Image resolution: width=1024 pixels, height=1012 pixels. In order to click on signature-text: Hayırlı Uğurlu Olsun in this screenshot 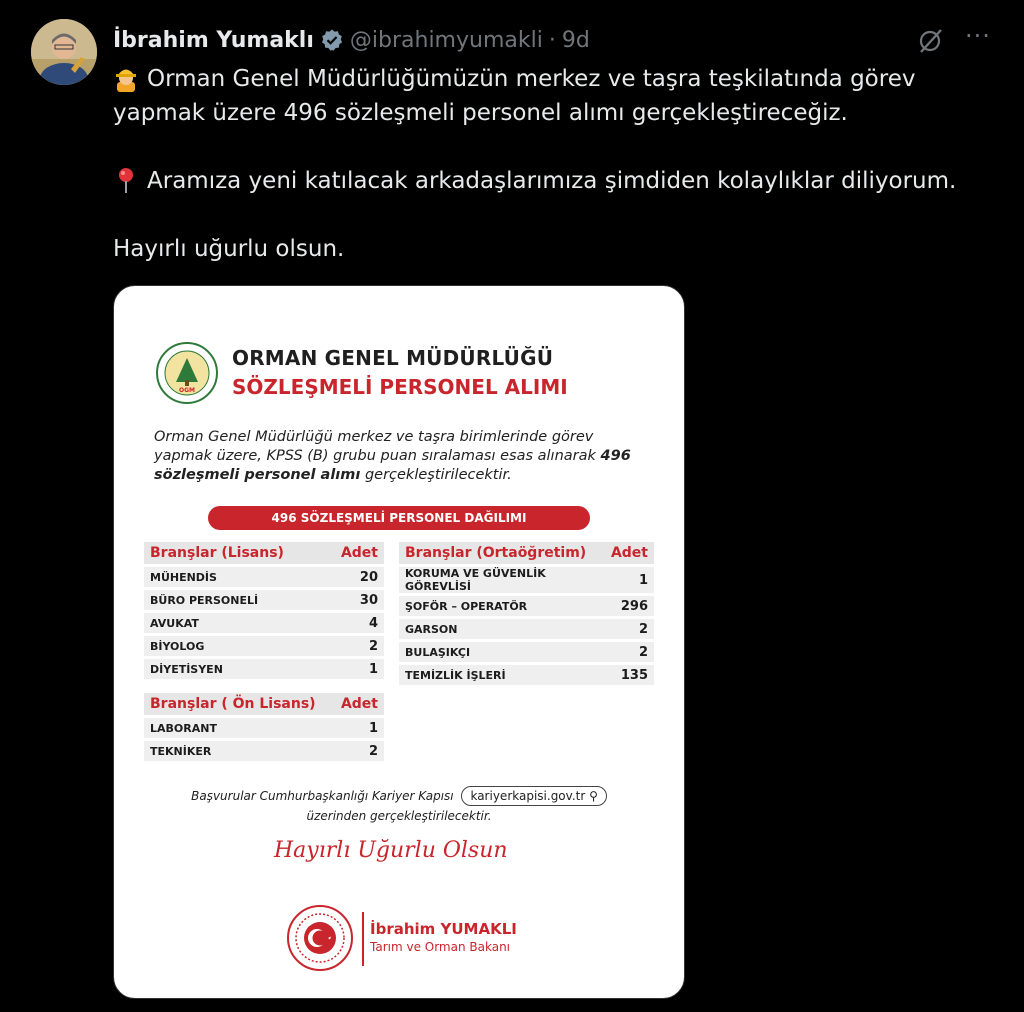, I will do `click(391, 850)`.